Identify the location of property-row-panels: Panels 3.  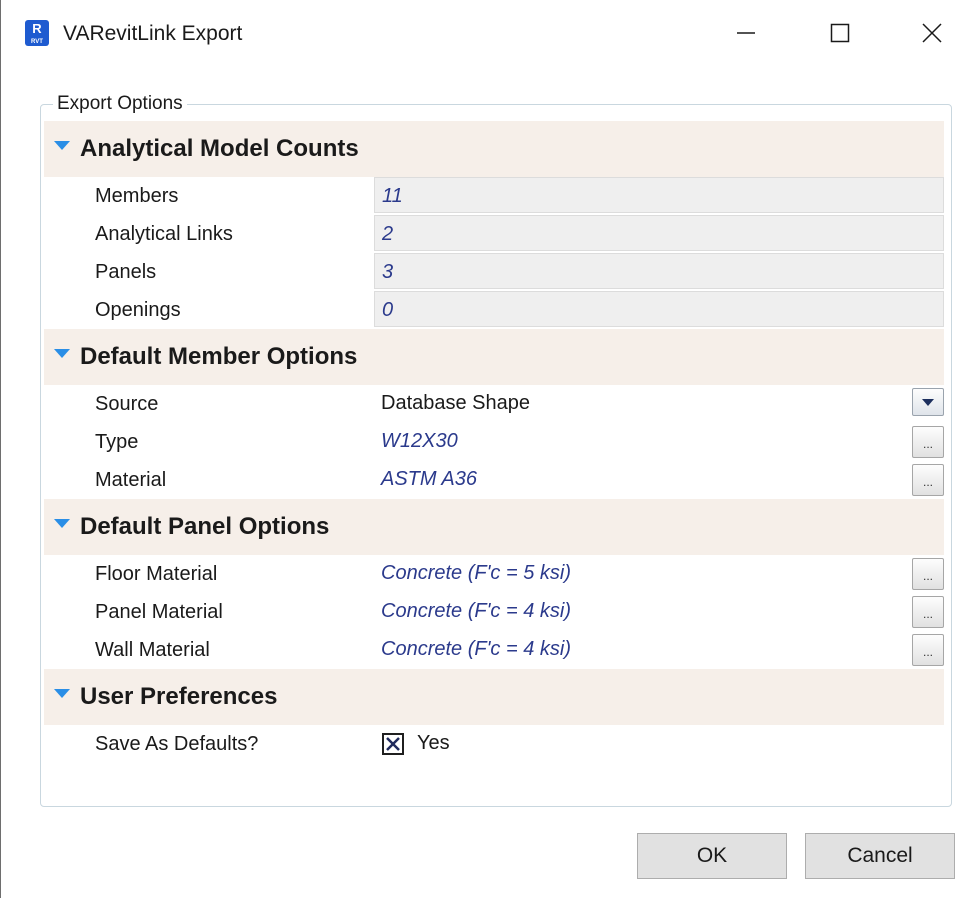
(494, 272).